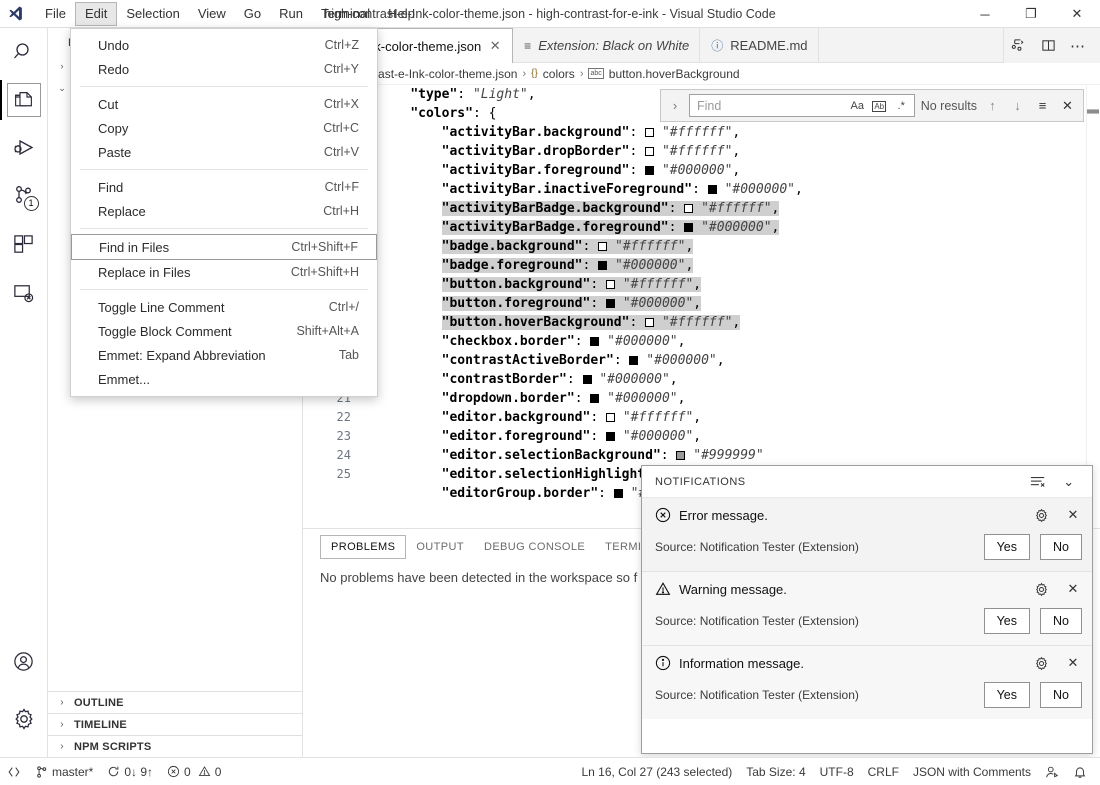 The width and height of the screenshot is (1100, 785). I want to click on hide-notifications-chevron-down-icon: ⌄, so click(1069, 482).